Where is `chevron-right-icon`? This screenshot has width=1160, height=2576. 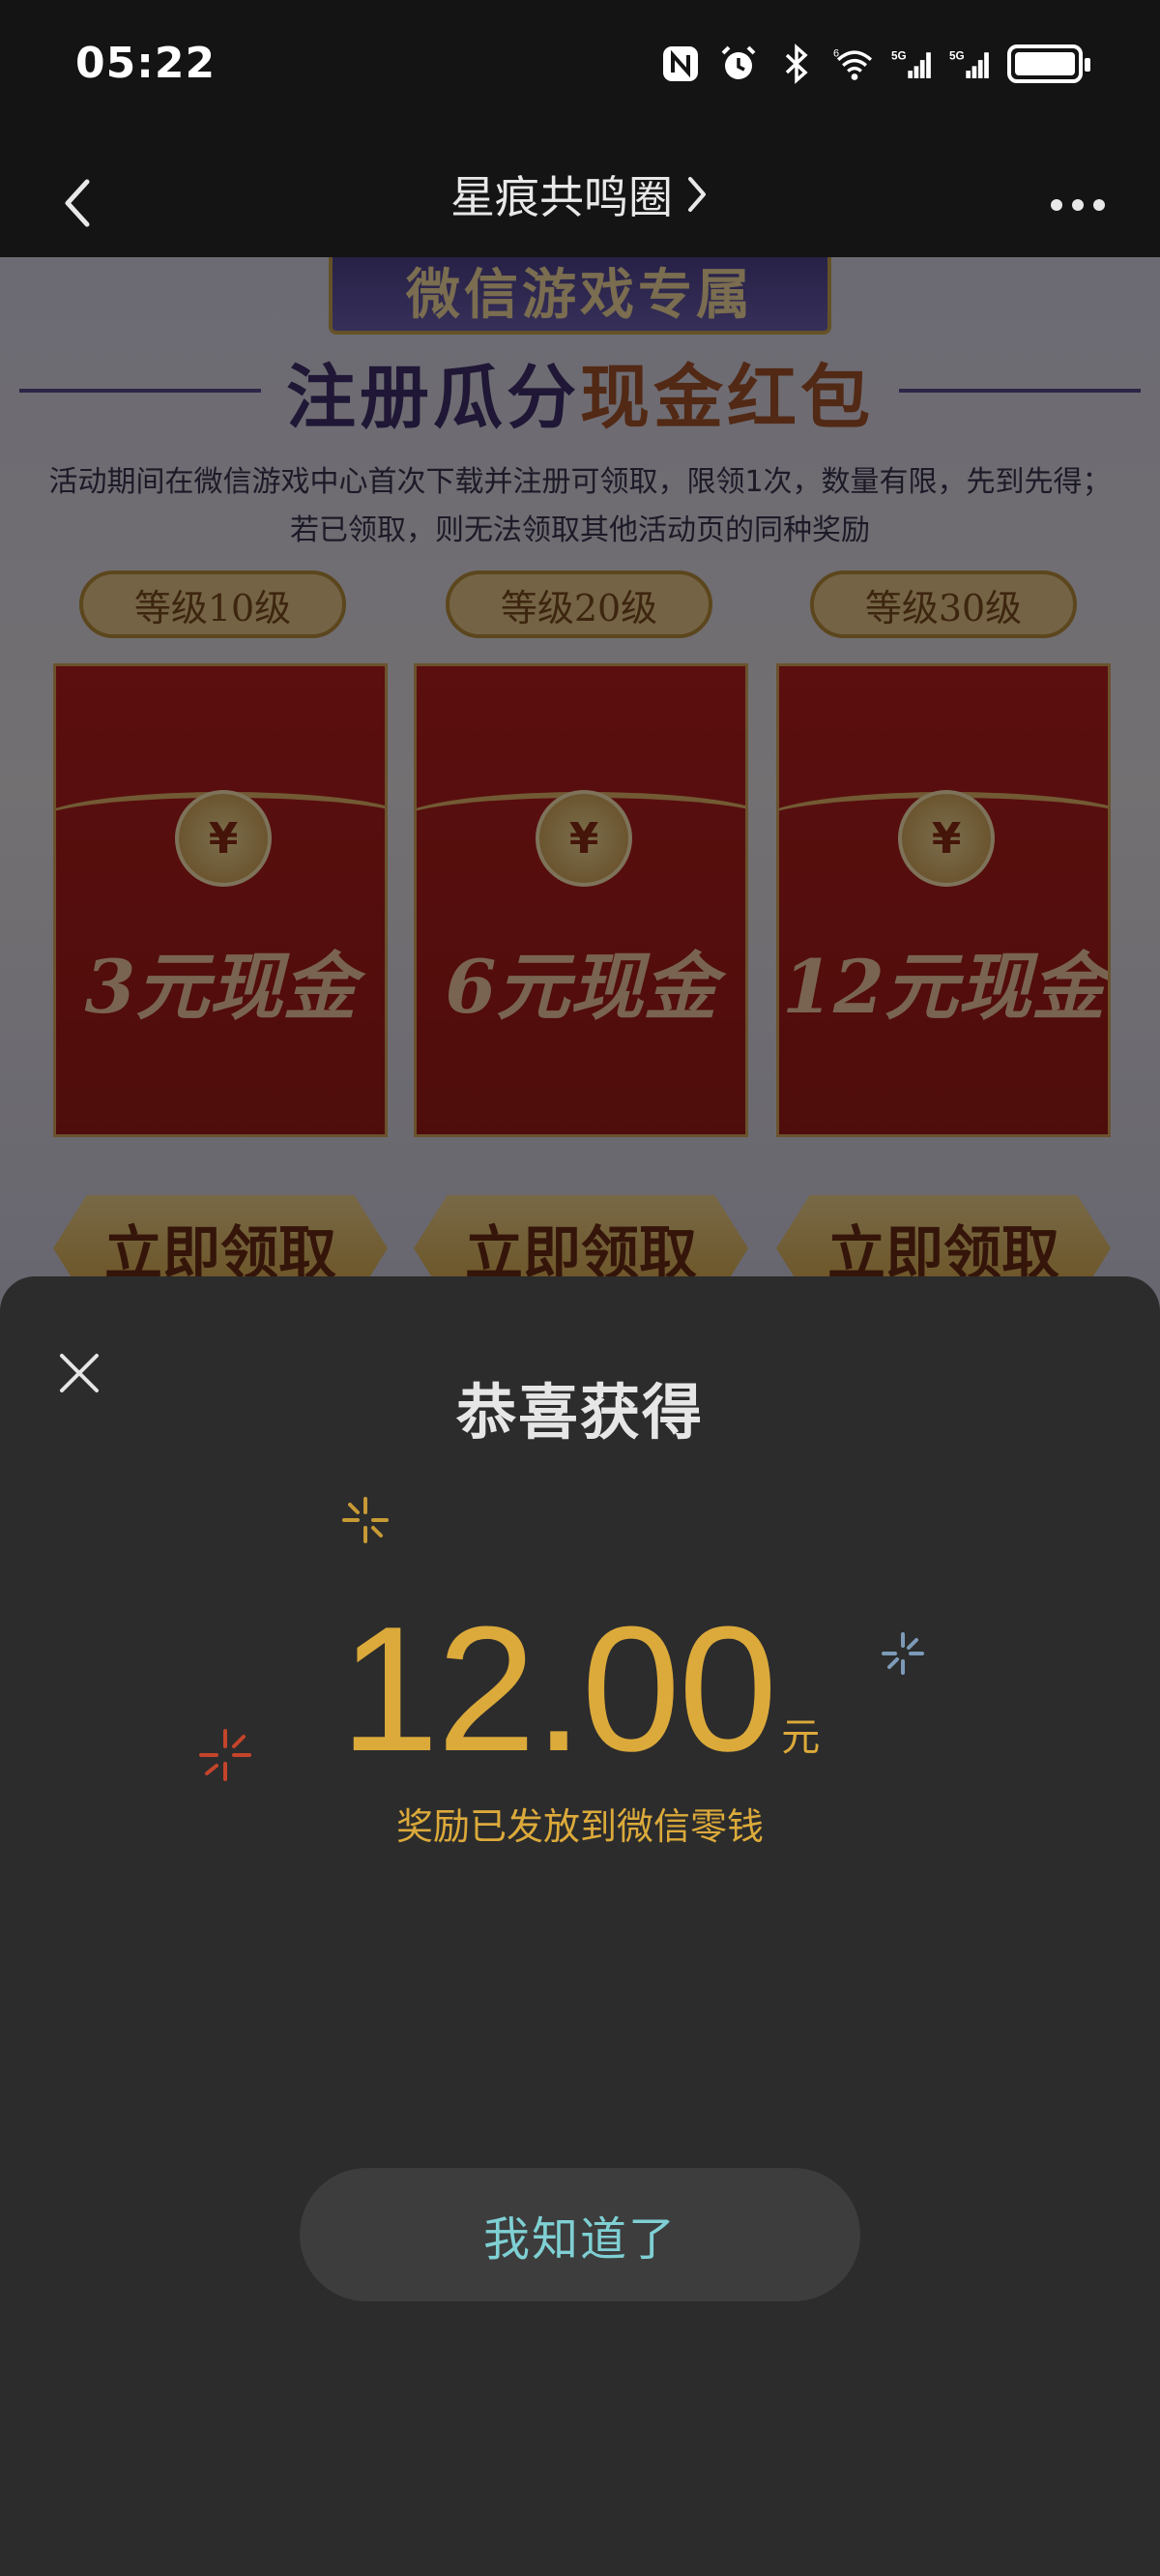
chevron-right-icon is located at coordinates (697, 194).